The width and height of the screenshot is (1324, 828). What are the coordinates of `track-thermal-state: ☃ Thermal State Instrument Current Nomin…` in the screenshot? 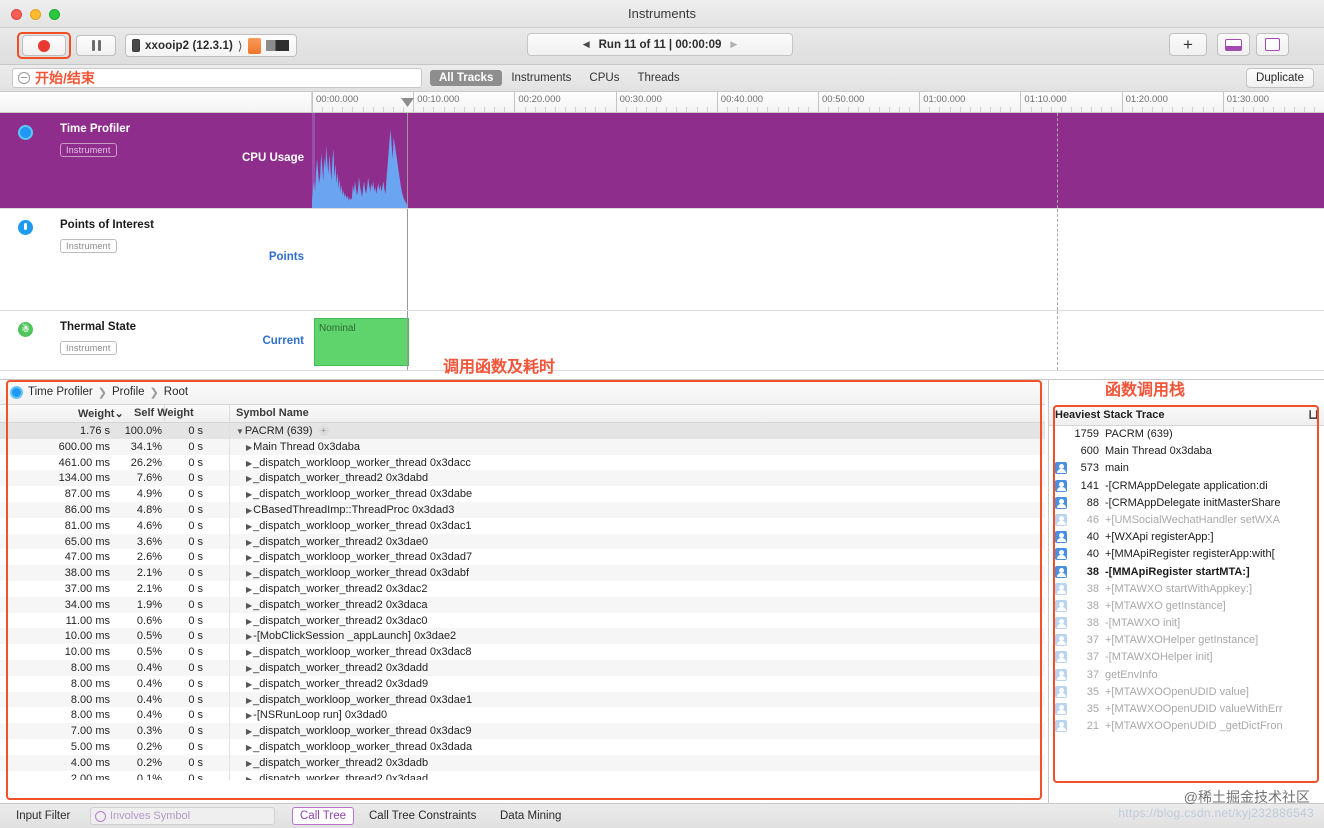 It's located at (662, 341).